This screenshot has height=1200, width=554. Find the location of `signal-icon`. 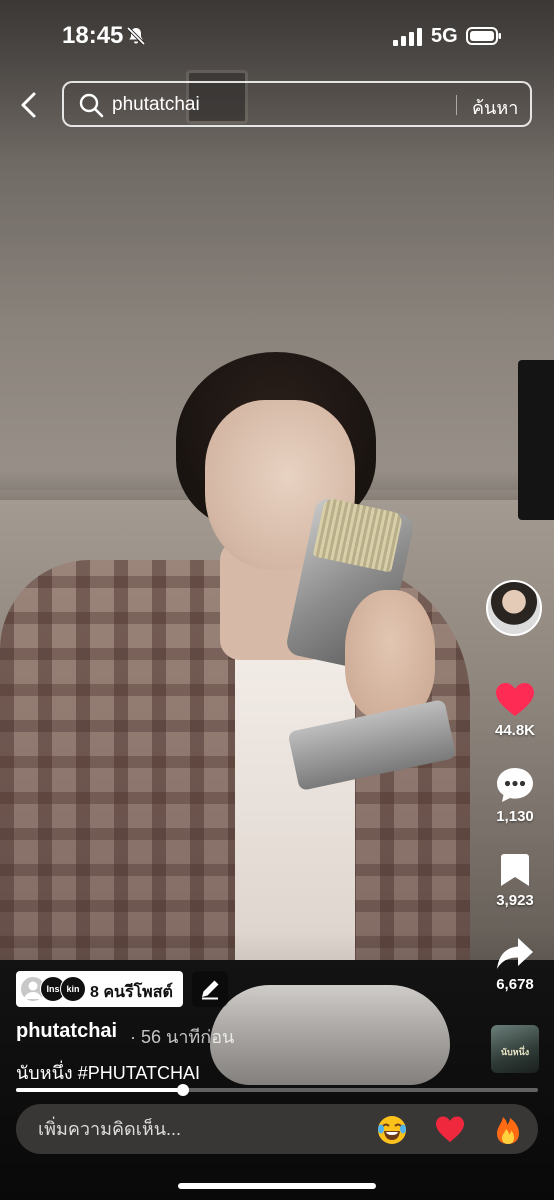

signal-icon is located at coordinates (407, 37).